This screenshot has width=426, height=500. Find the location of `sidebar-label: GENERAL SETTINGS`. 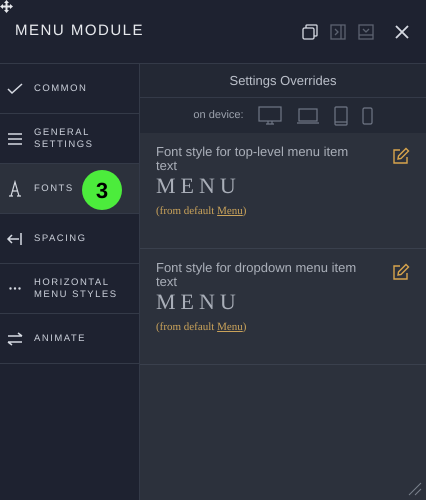

sidebar-label: GENERAL SETTINGS is located at coordinates (64, 138).